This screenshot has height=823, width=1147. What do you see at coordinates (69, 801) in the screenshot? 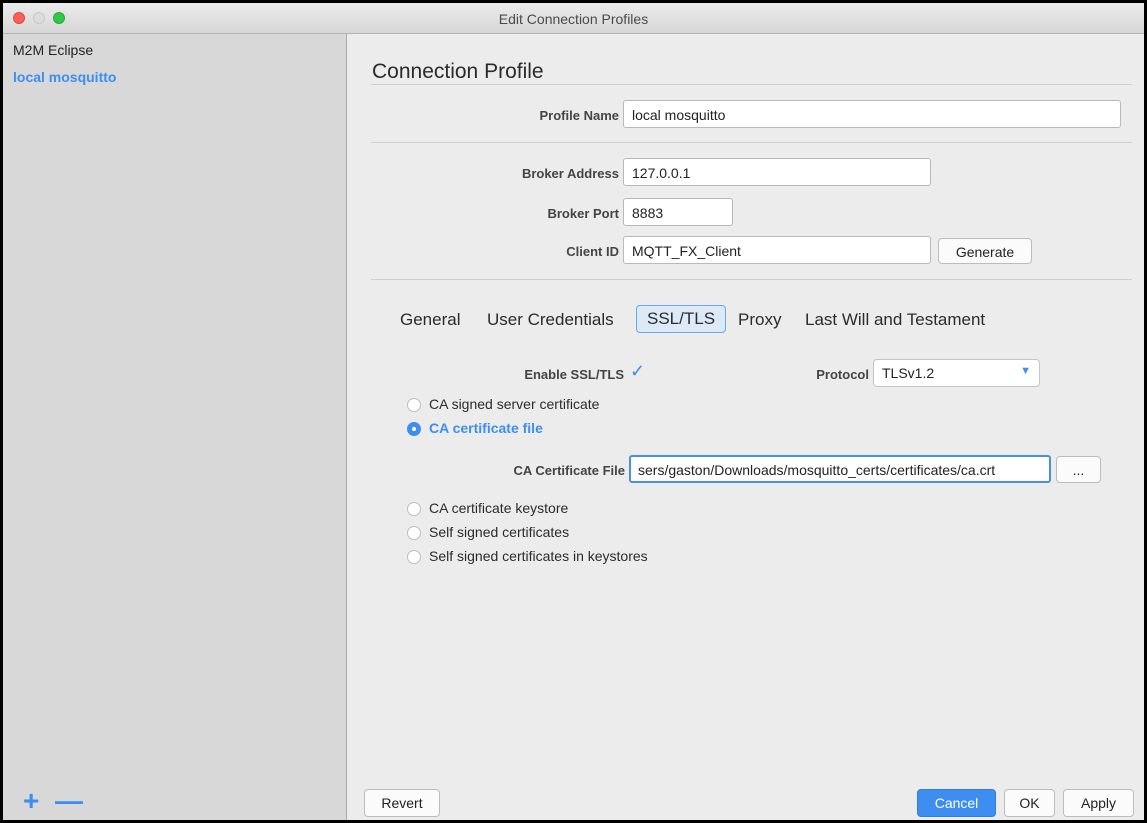
I see `remove-profile-icon: —` at bounding box center [69, 801].